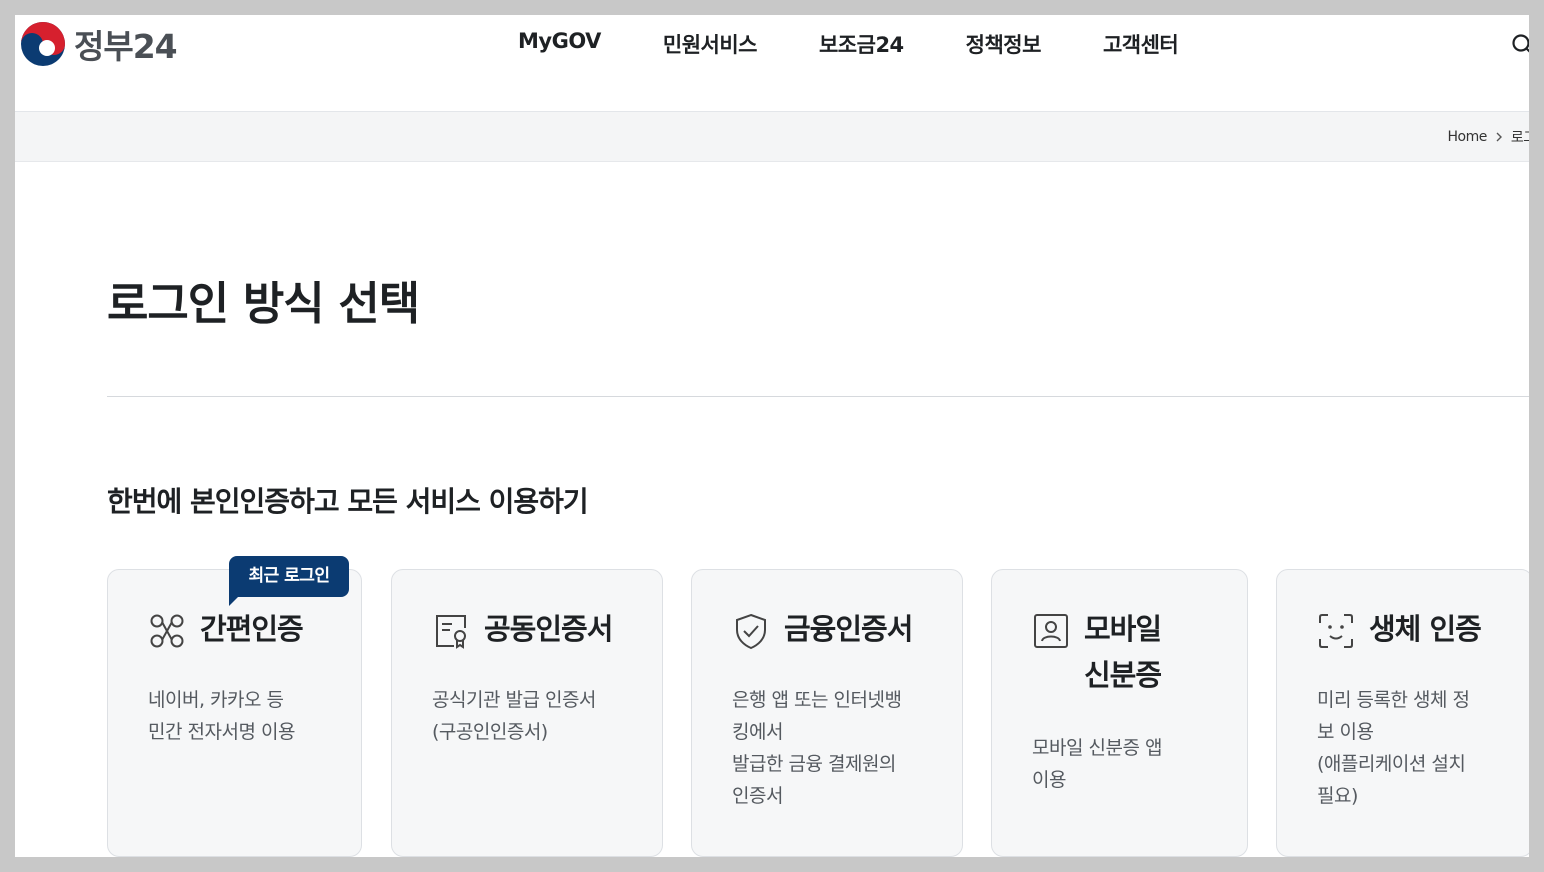 The width and height of the screenshot is (1544, 872). I want to click on main-nav: MyGOV 민원서비스 보조금24 정책정보 고객센터, so click(879, 44).